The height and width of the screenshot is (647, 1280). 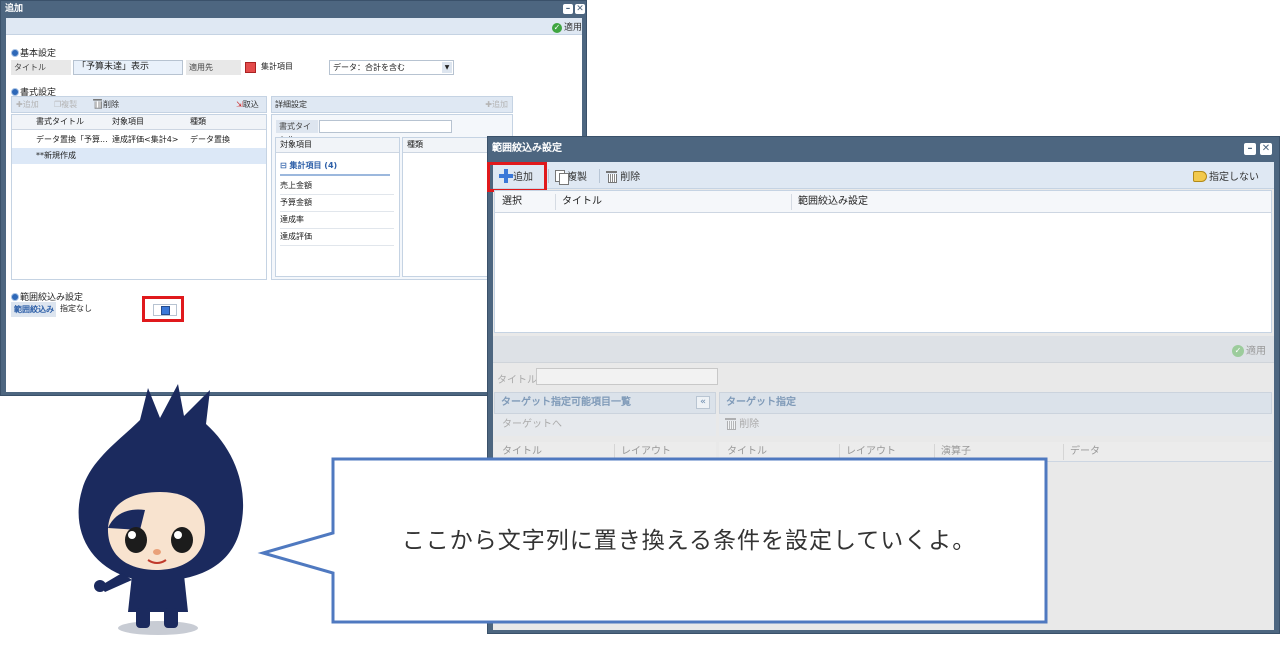 What do you see at coordinates (247, 105) in the screenshot?
I see `import-button: ⇲取込` at bounding box center [247, 105].